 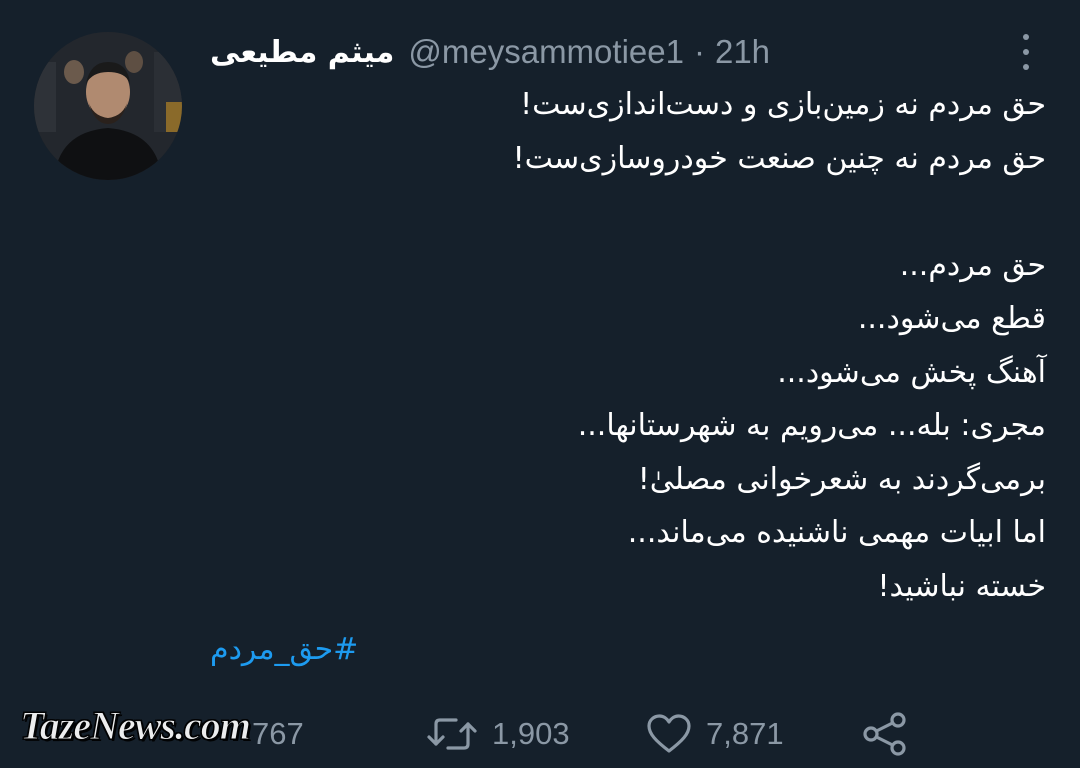 What do you see at coordinates (669, 733) in the screenshot?
I see `heart-icon` at bounding box center [669, 733].